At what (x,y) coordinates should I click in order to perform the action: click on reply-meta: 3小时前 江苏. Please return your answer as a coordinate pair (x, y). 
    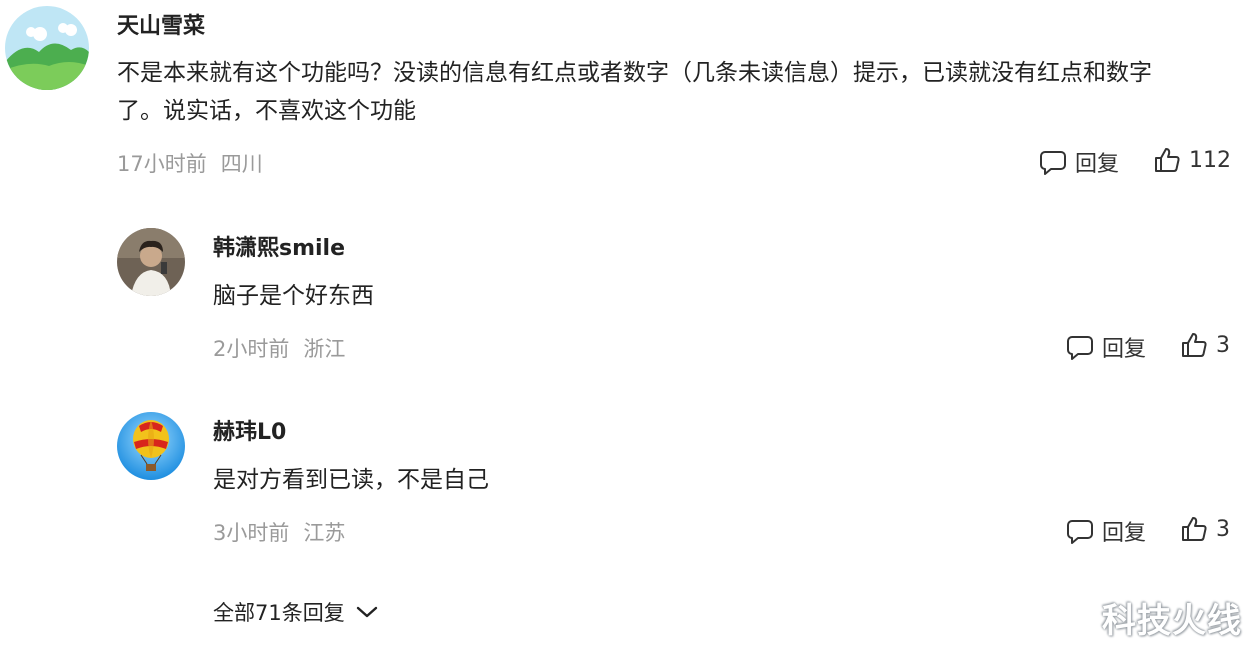
    Looking at the image, I should click on (279, 532).